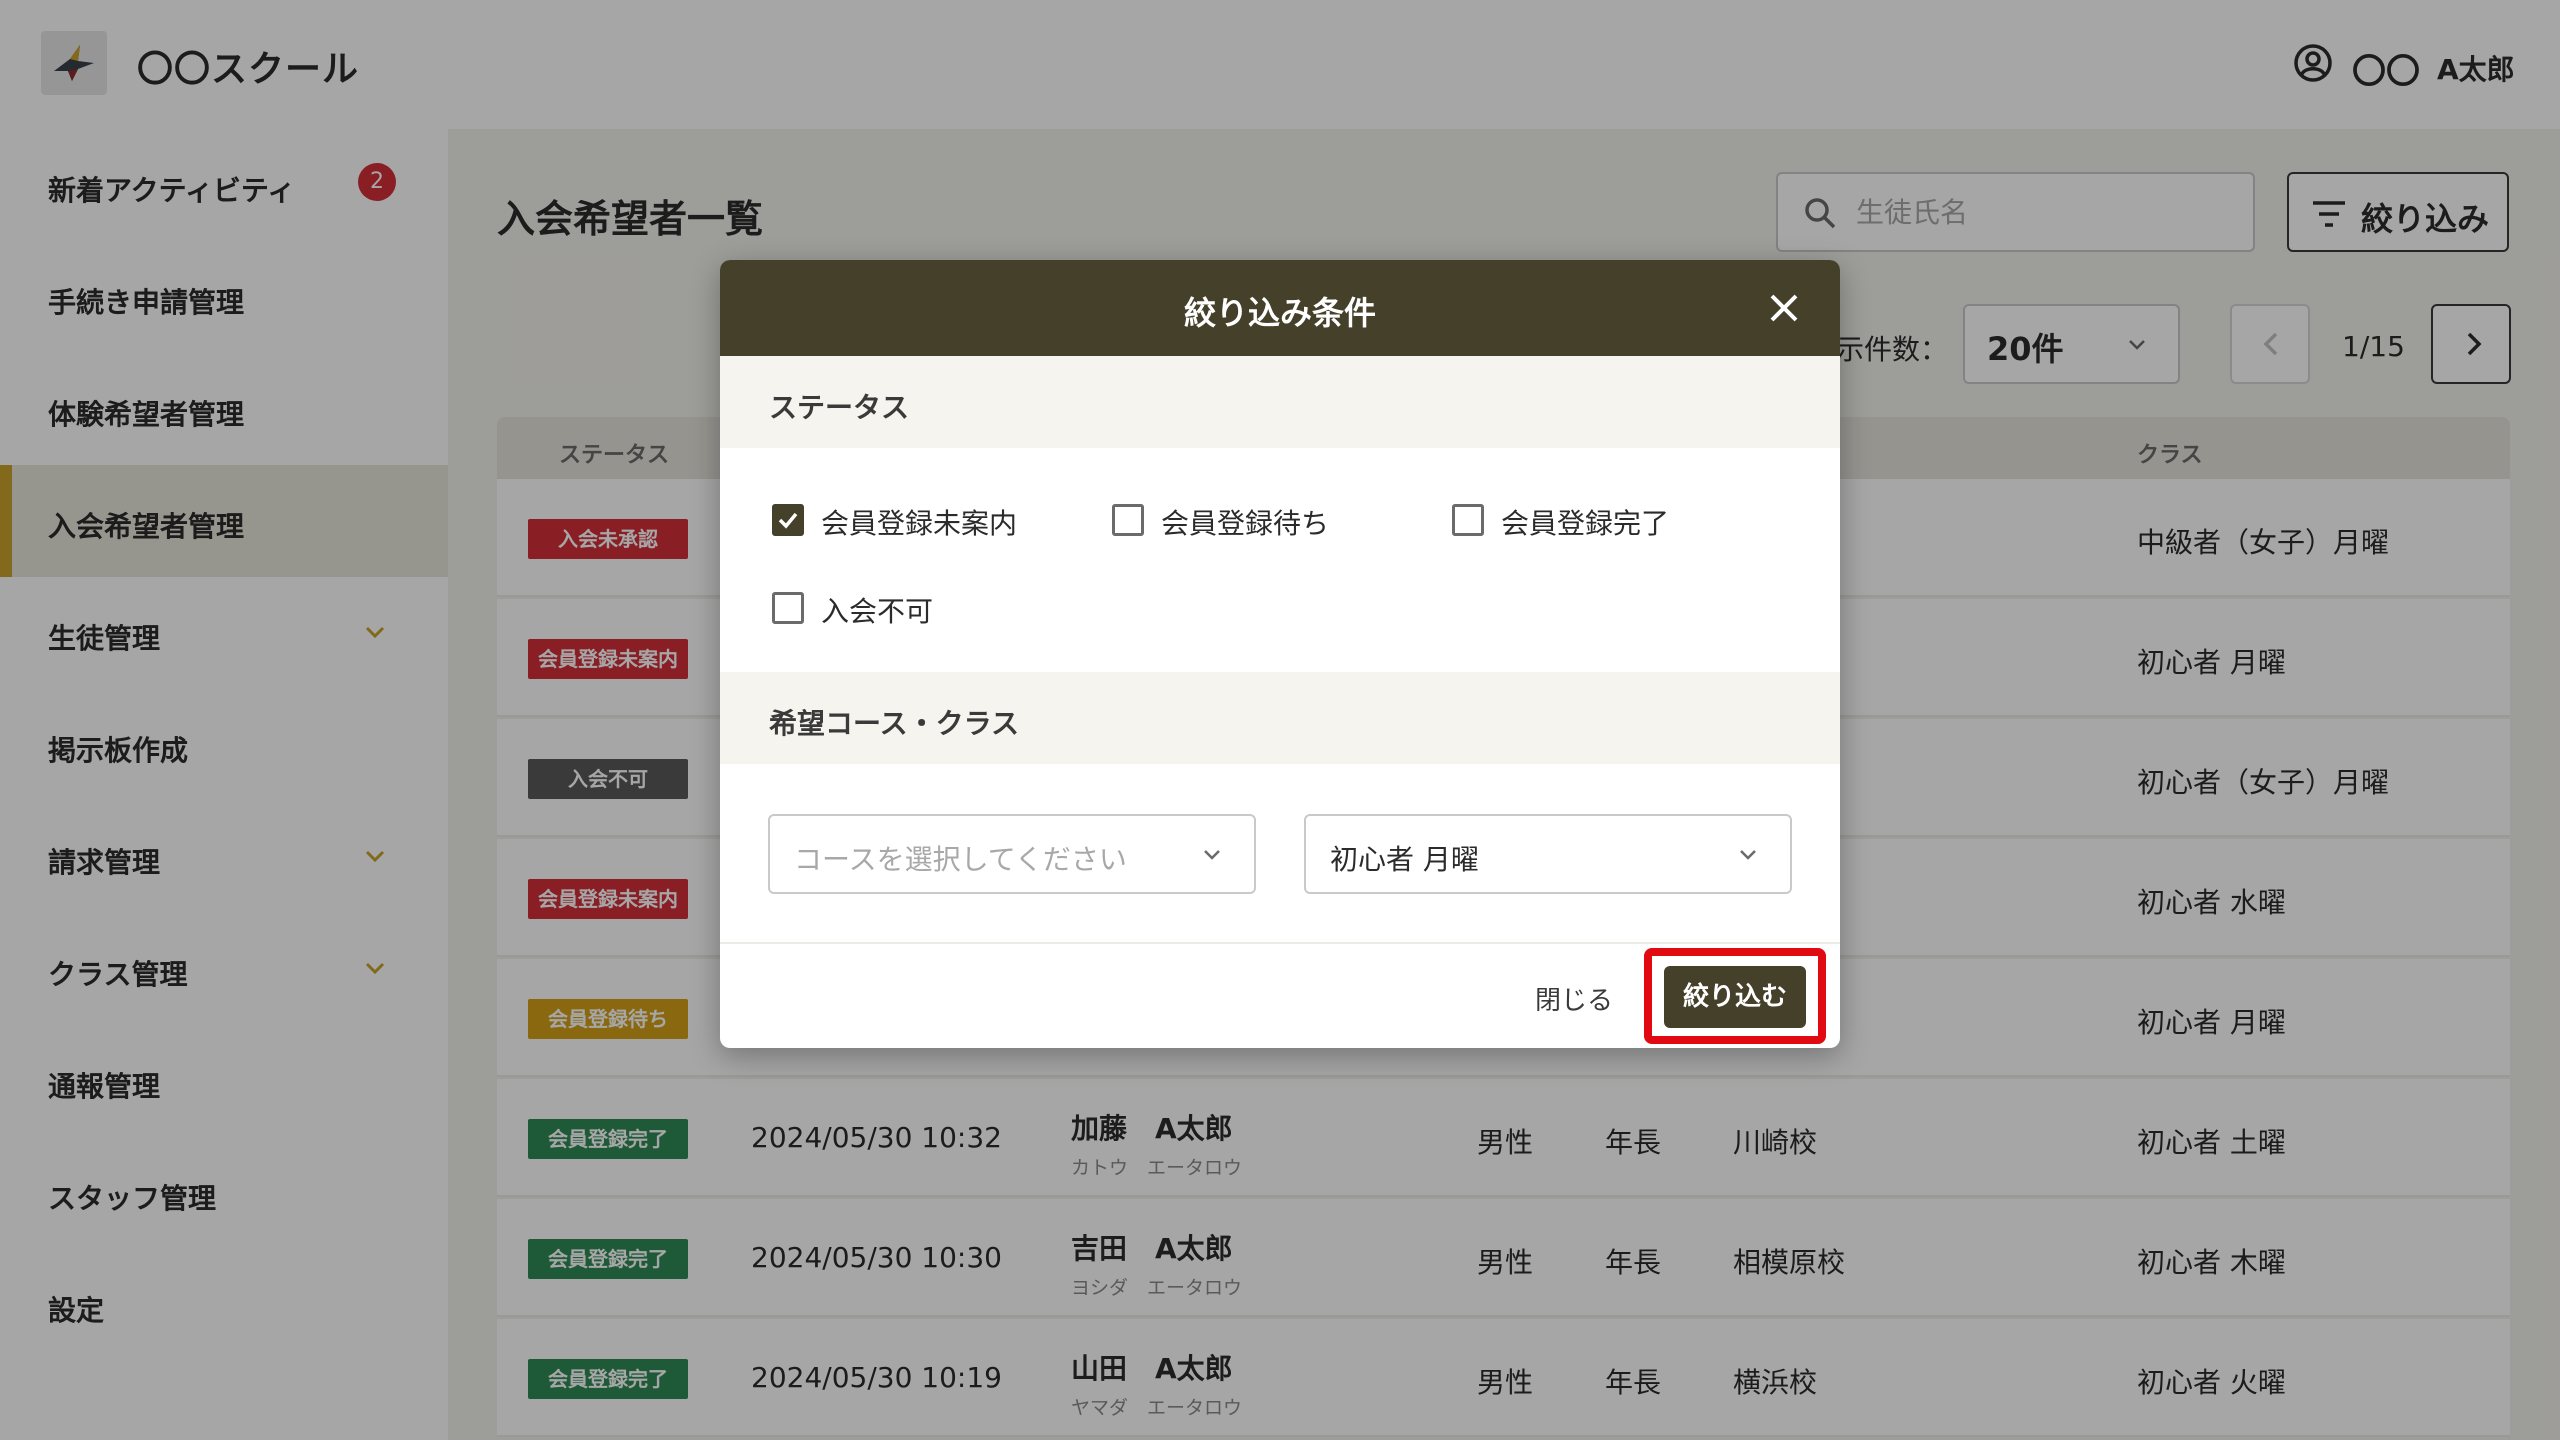 The height and width of the screenshot is (1440, 2560). What do you see at coordinates (960, 859) in the screenshot?
I see `course-select-placeholder: コースを選択してください` at bounding box center [960, 859].